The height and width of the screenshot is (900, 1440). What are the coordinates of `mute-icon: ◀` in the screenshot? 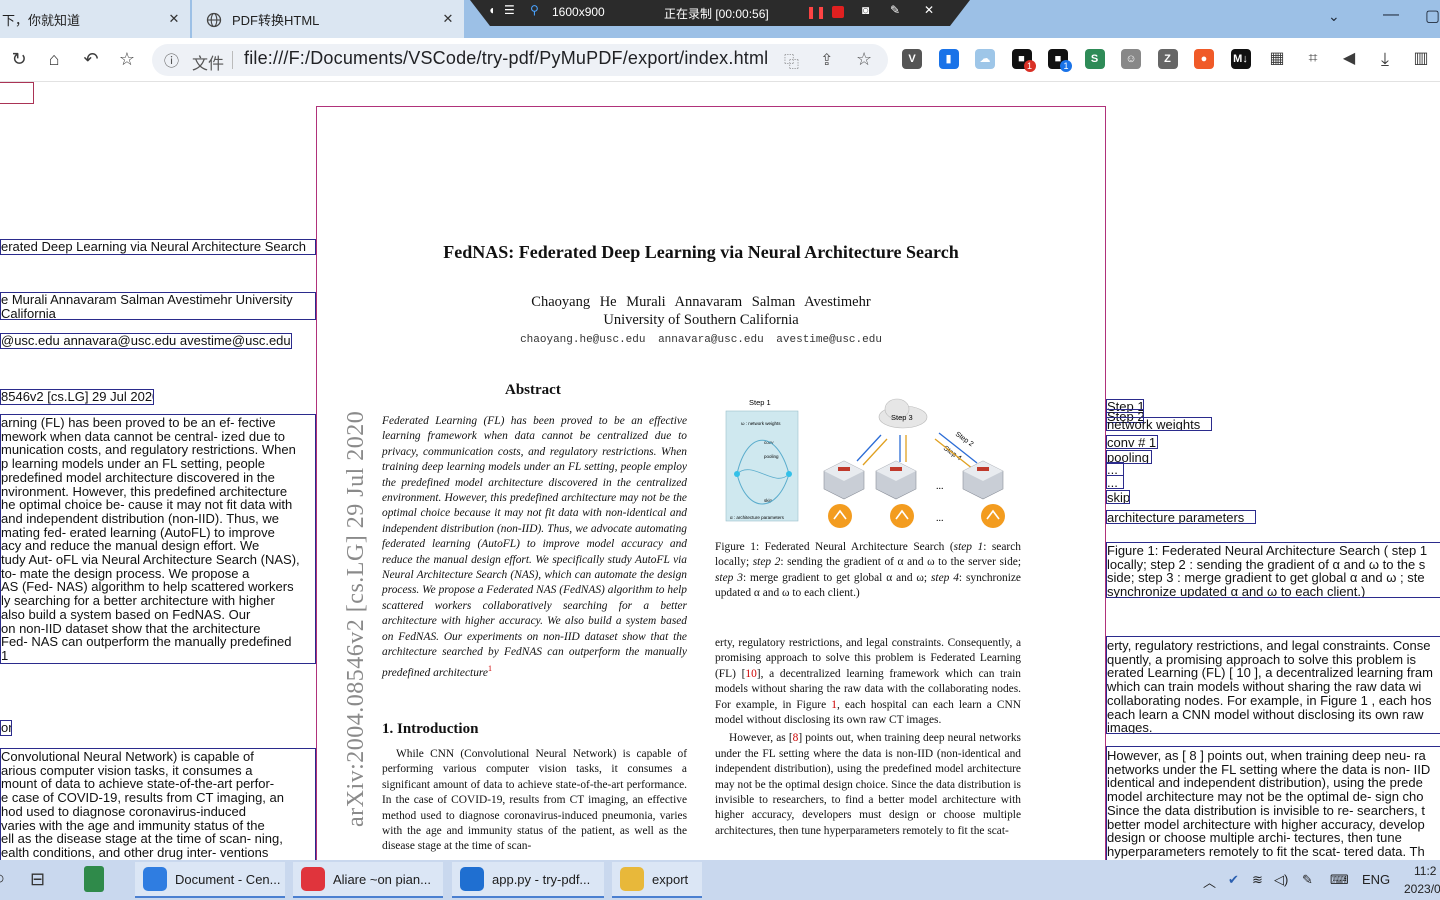 It's located at (1349, 59).